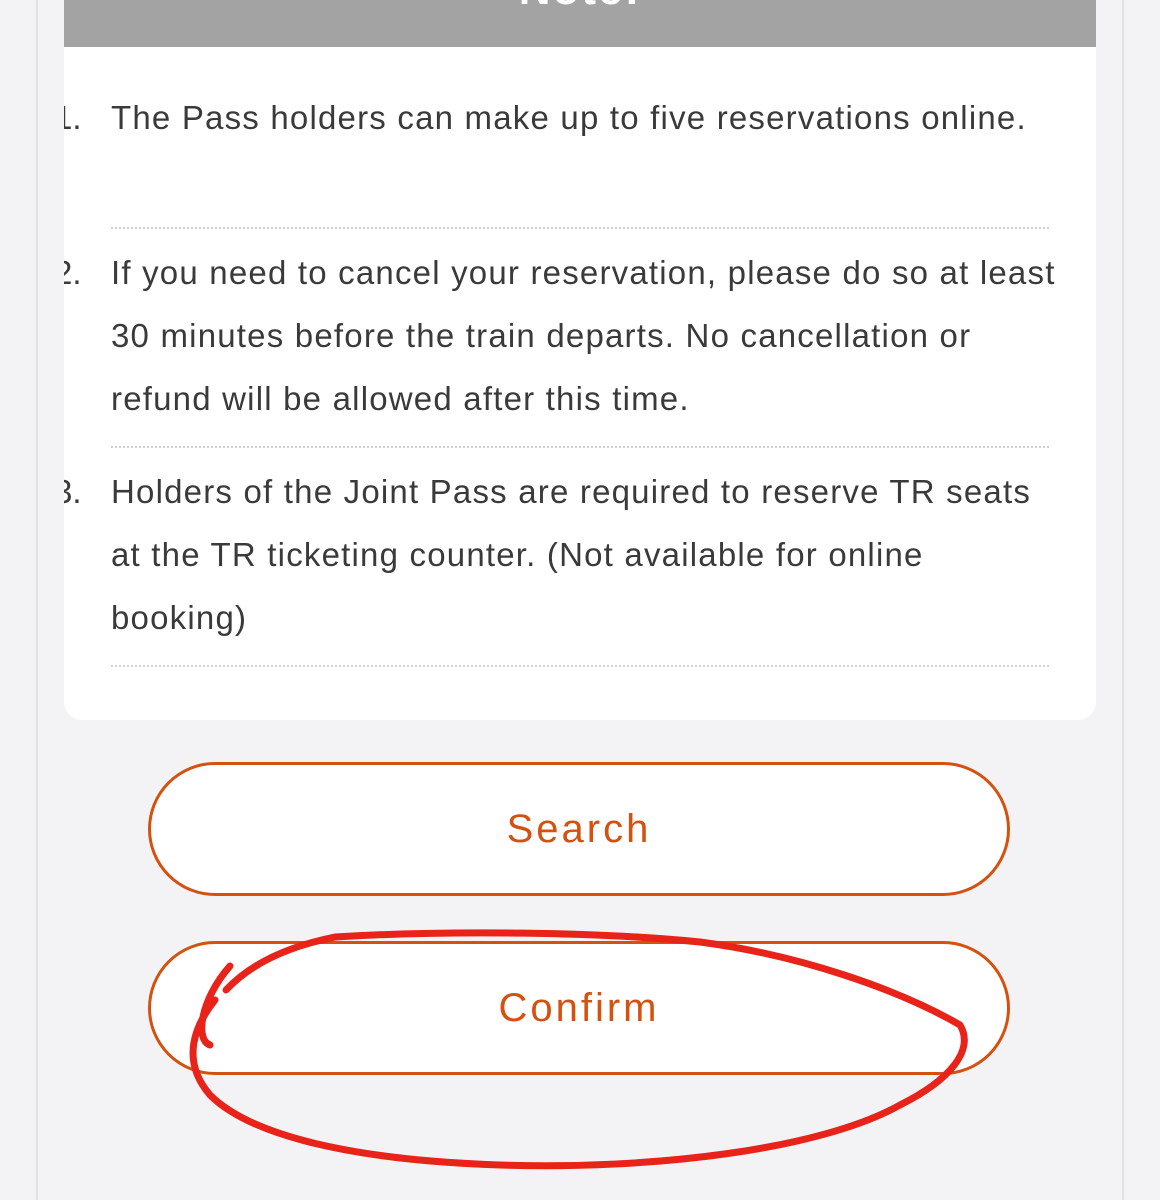 The image size is (1160, 1200). What do you see at coordinates (73, 272) in the screenshot?
I see `note-number: 2.` at bounding box center [73, 272].